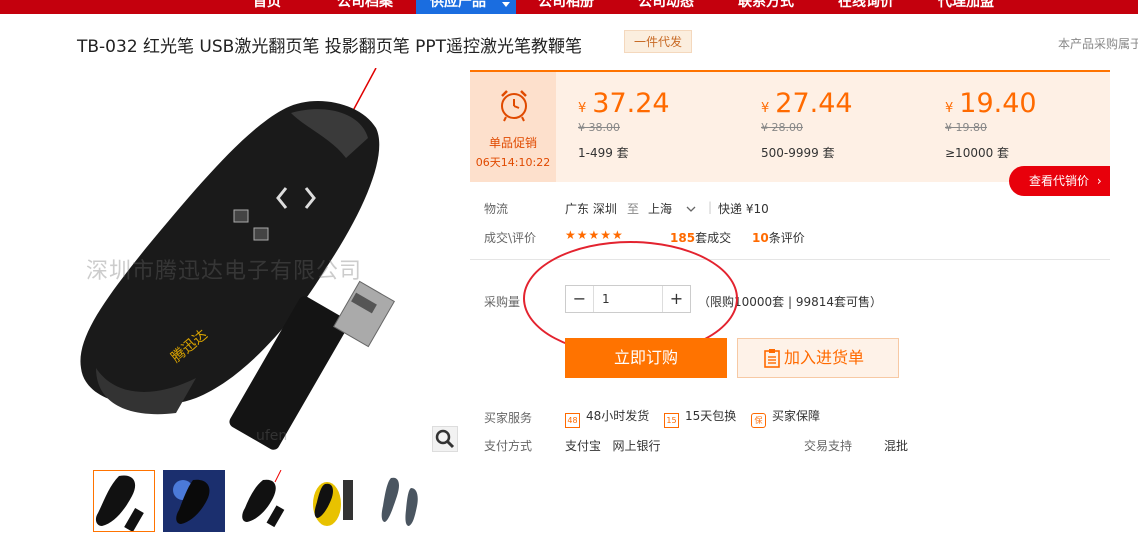 This screenshot has width=1138, height=557. Describe the element at coordinates (991, 124) in the screenshot. I see `price-tier-3: ¥19.40 ¥ 19.80 ≥10000 套` at that location.